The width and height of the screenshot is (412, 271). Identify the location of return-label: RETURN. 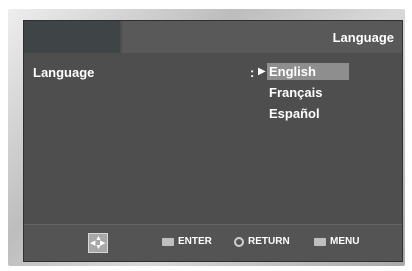
(269, 241).